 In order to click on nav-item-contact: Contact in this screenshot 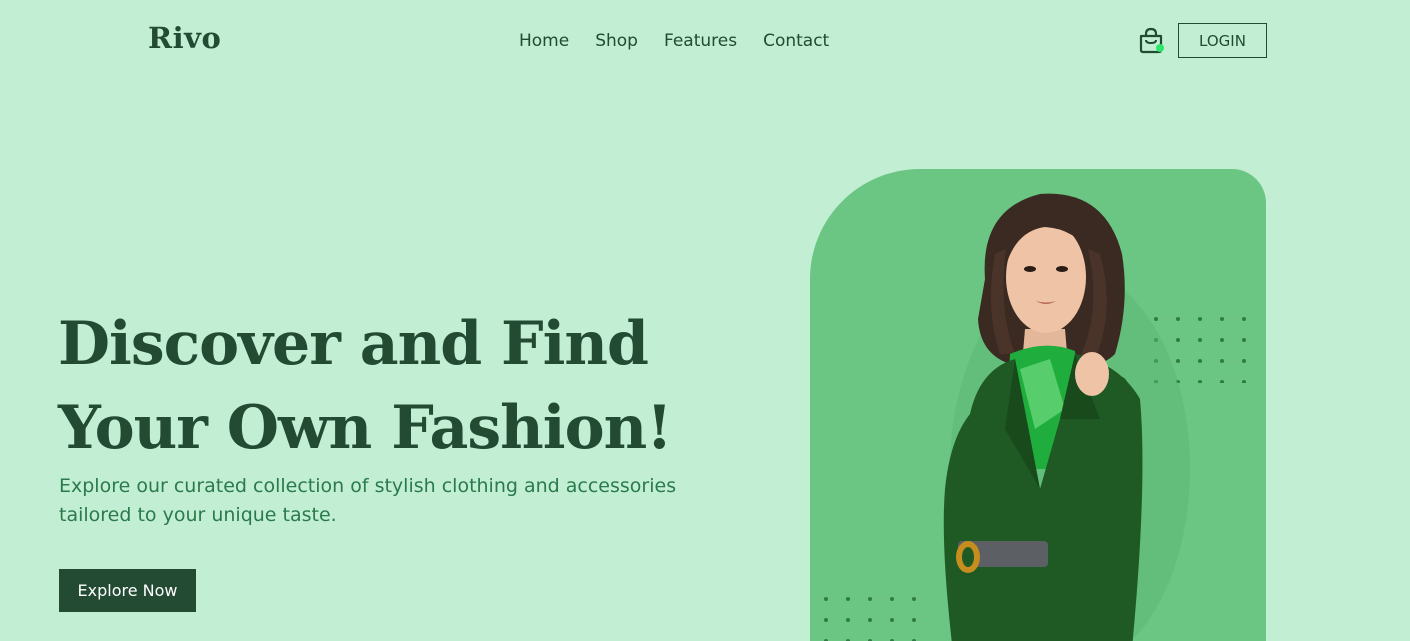, I will do `click(796, 41)`.